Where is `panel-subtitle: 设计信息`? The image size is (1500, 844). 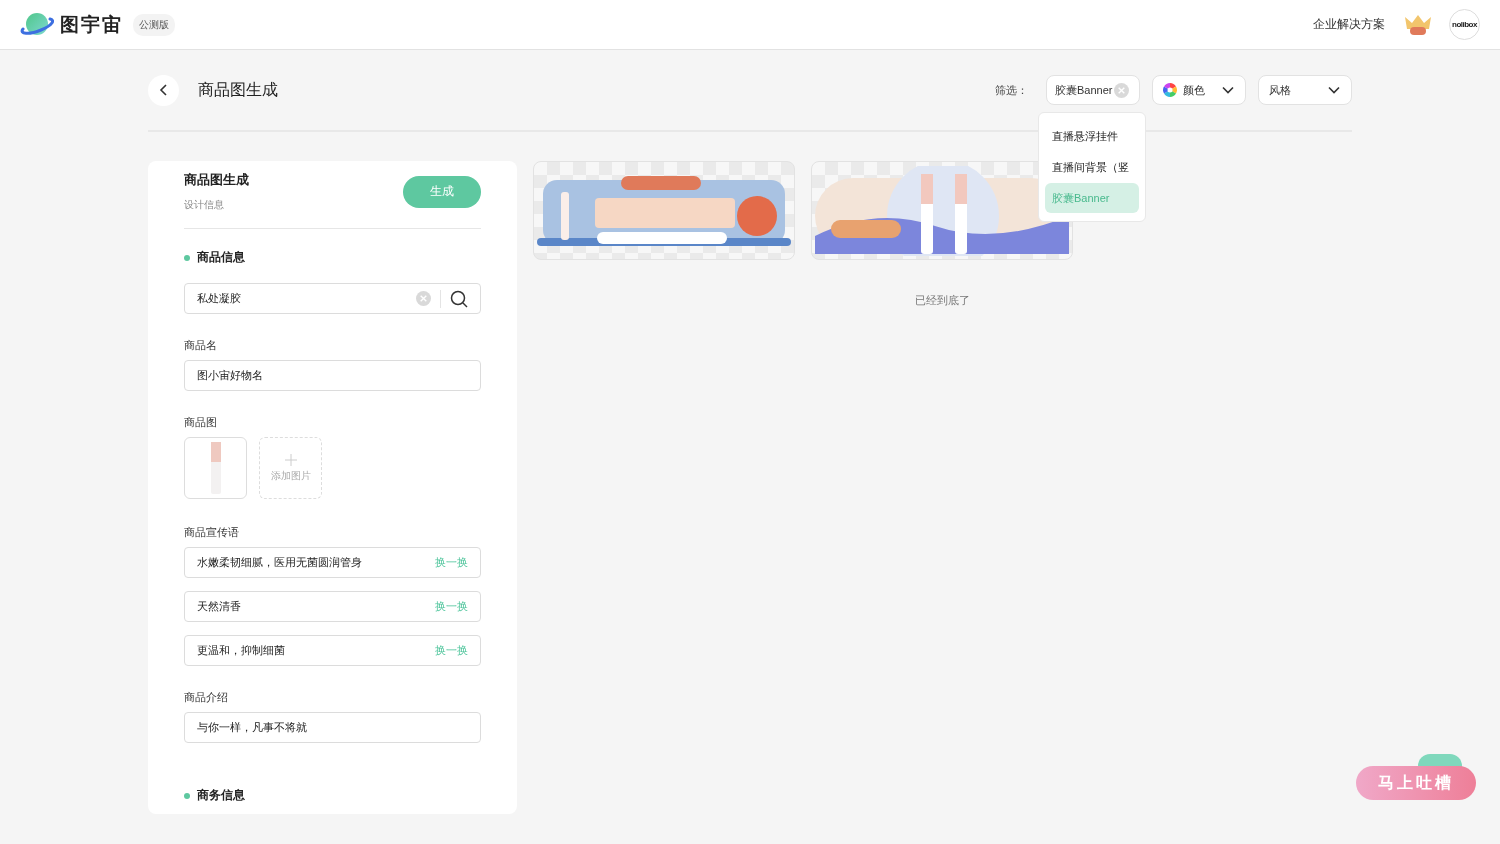 panel-subtitle: 设计信息 is located at coordinates (204, 205).